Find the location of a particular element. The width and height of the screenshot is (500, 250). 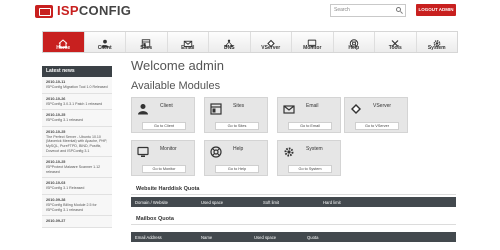

logout-button: LOGOUT ADMIN is located at coordinates (436, 10).